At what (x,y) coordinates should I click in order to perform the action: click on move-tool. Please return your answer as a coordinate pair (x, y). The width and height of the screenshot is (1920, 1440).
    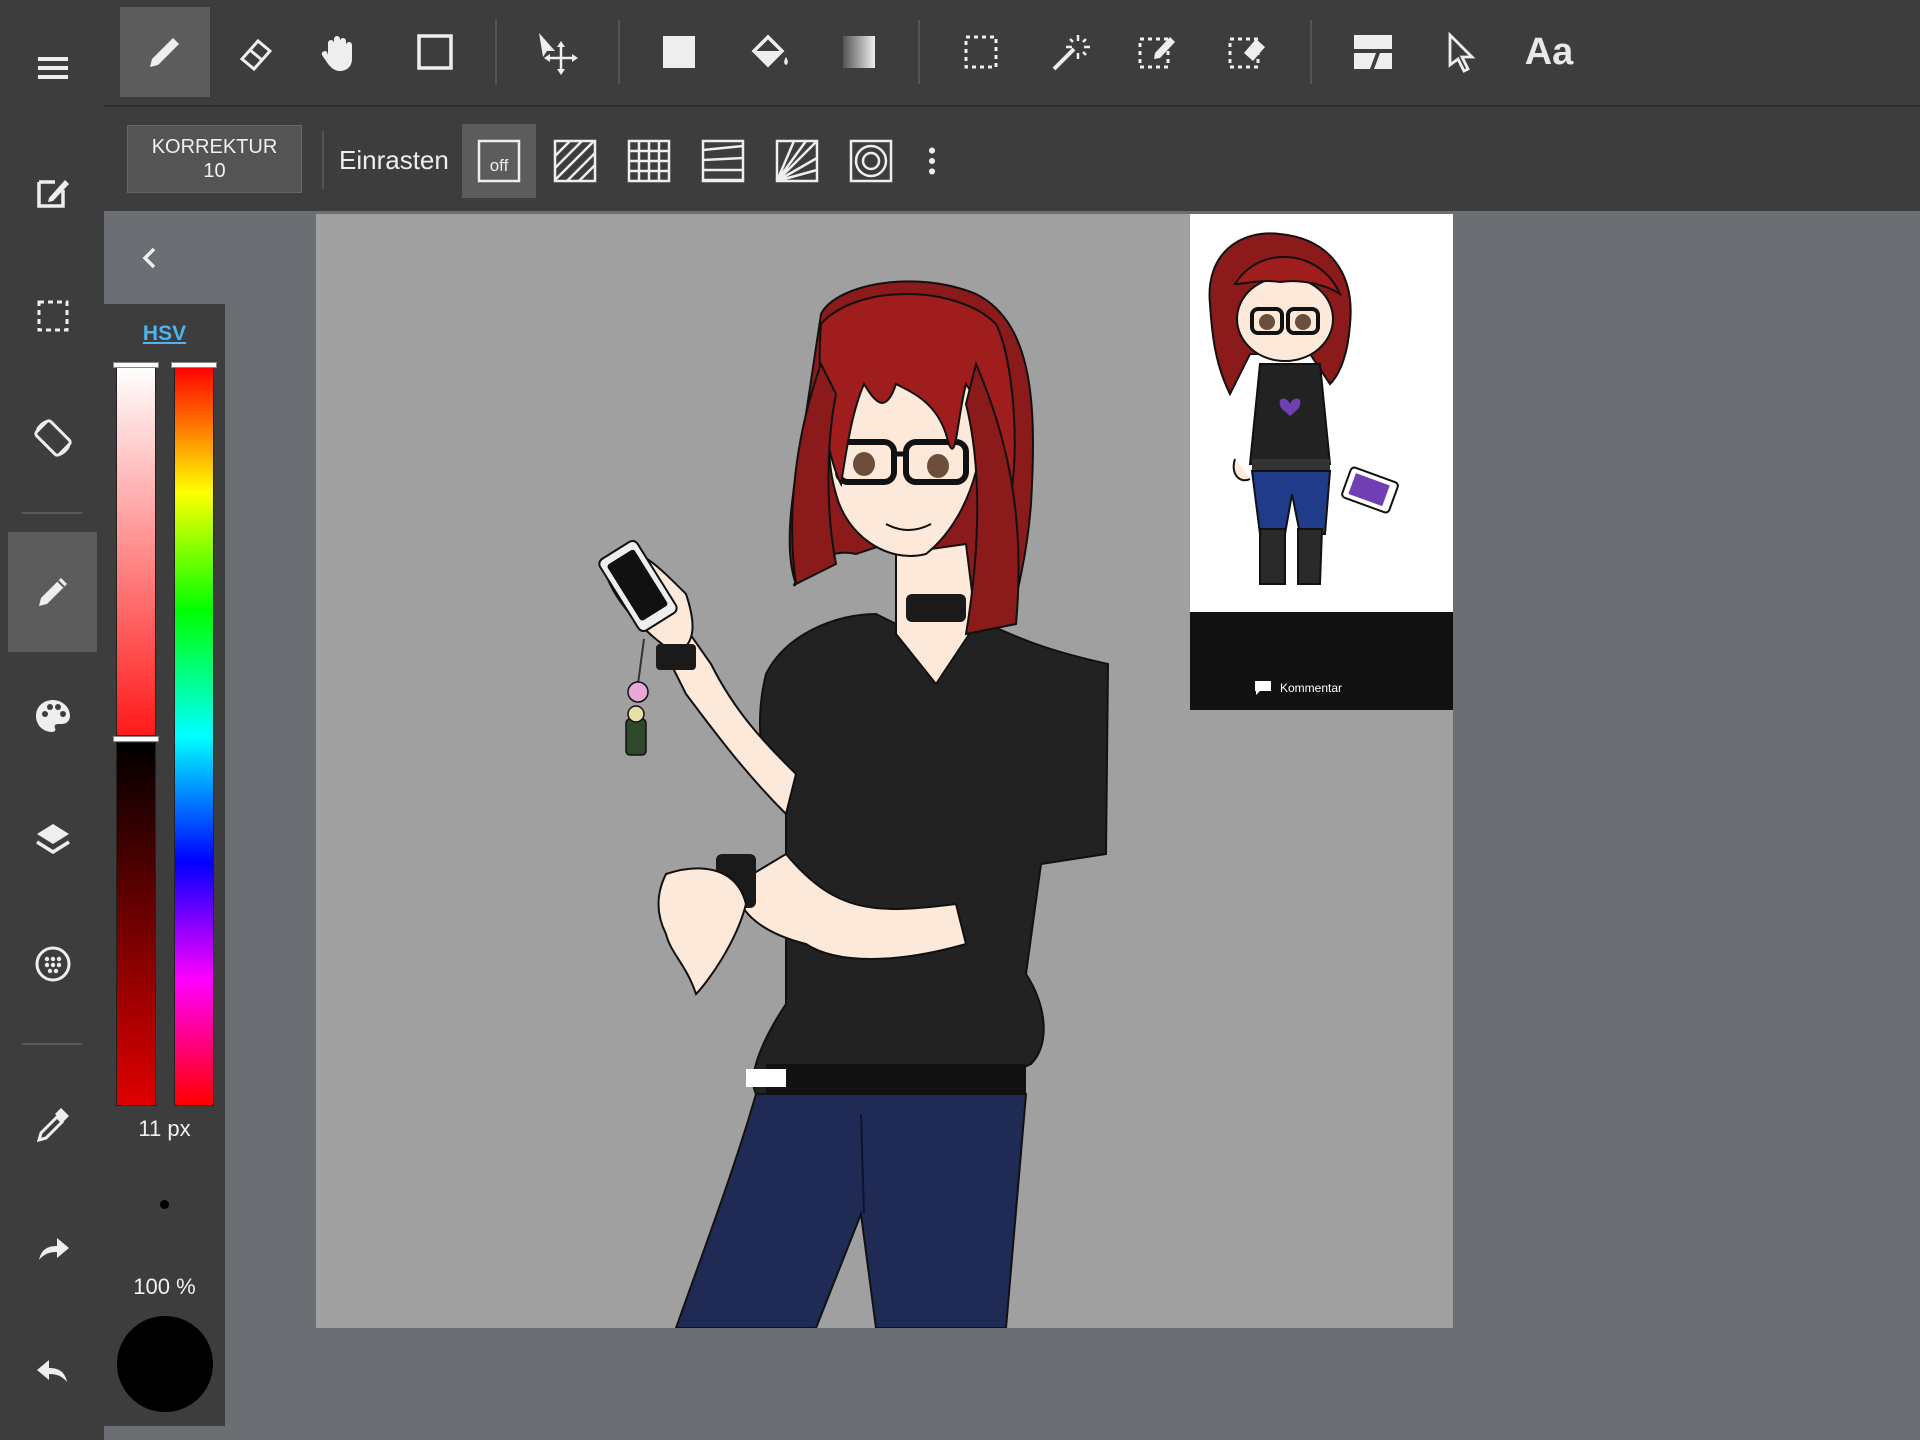
    Looking at the image, I should click on (558, 52).